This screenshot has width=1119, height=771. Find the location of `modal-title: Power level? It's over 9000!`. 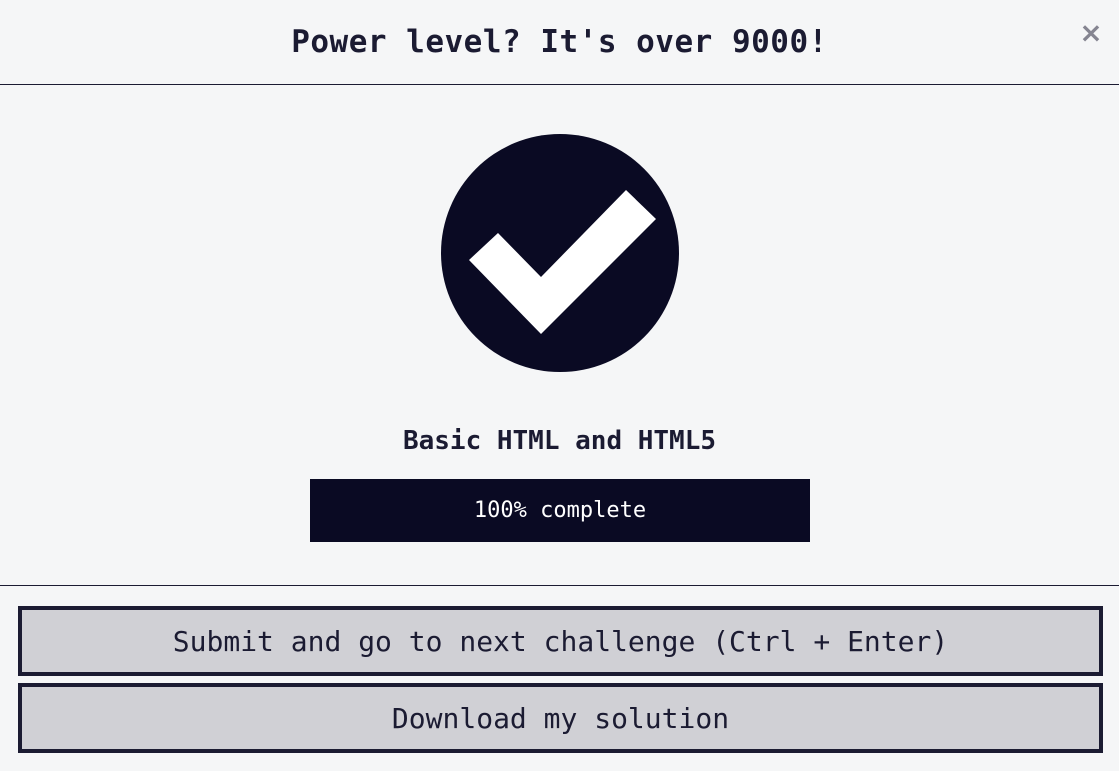

modal-title: Power level? It's over 9000! is located at coordinates (559, 42).